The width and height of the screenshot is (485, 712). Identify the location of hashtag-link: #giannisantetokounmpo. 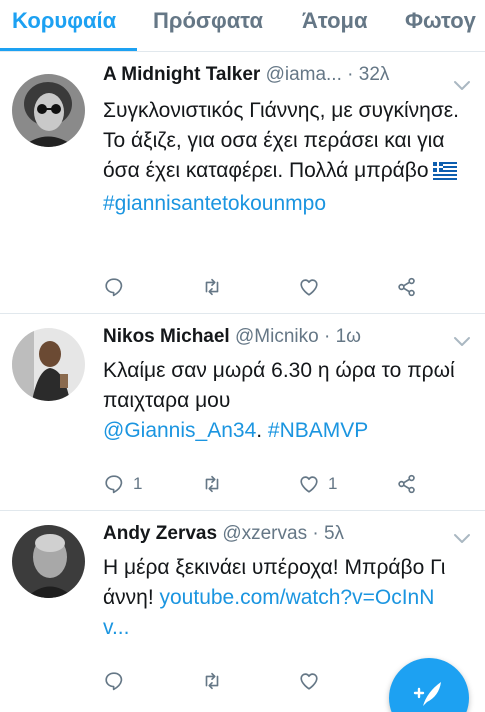
(214, 203).